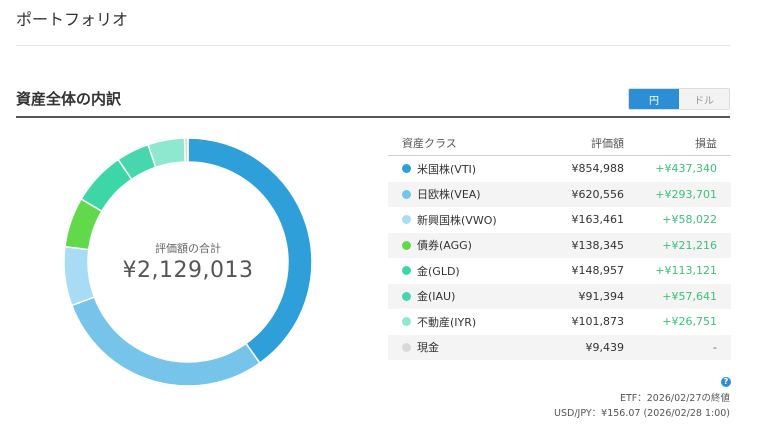  What do you see at coordinates (598, 169) in the screenshot?
I see `asset-value: ¥854,988` at bounding box center [598, 169].